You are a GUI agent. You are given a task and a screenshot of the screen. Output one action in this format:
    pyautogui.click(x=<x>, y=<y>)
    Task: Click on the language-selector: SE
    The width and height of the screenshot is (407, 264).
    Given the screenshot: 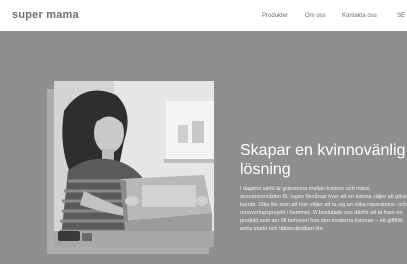 What is the action you would take?
    pyautogui.click(x=401, y=16)
    